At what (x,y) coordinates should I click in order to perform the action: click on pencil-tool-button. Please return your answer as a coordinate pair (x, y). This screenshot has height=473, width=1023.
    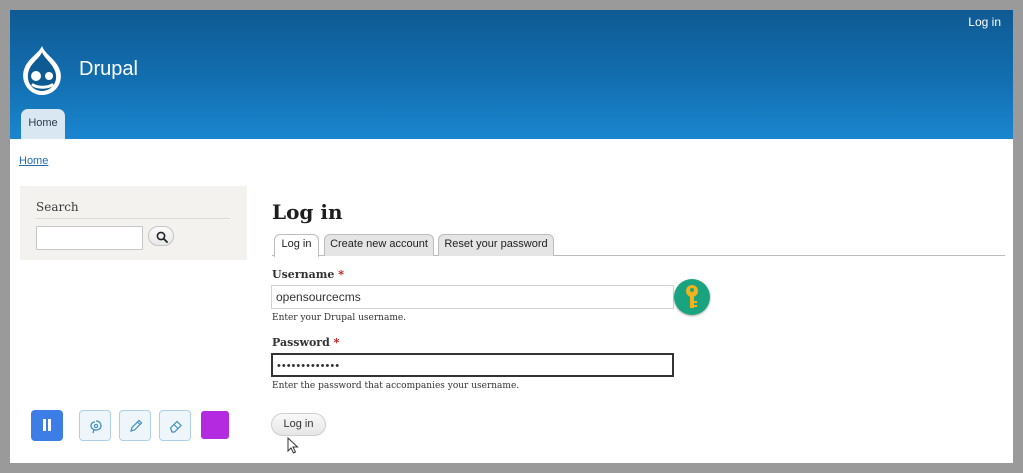
    Looking at the image, I should click on (135, 425).